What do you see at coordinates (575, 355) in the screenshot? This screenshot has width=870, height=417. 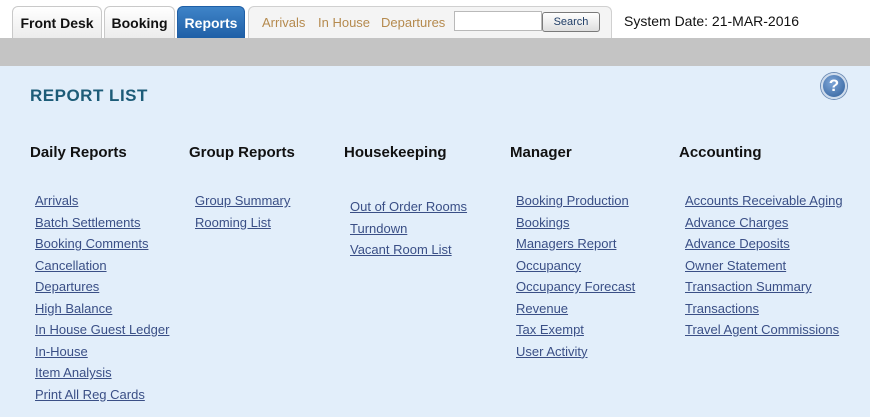 I see `report-link: User Activity` at bounding box center [575, 355].